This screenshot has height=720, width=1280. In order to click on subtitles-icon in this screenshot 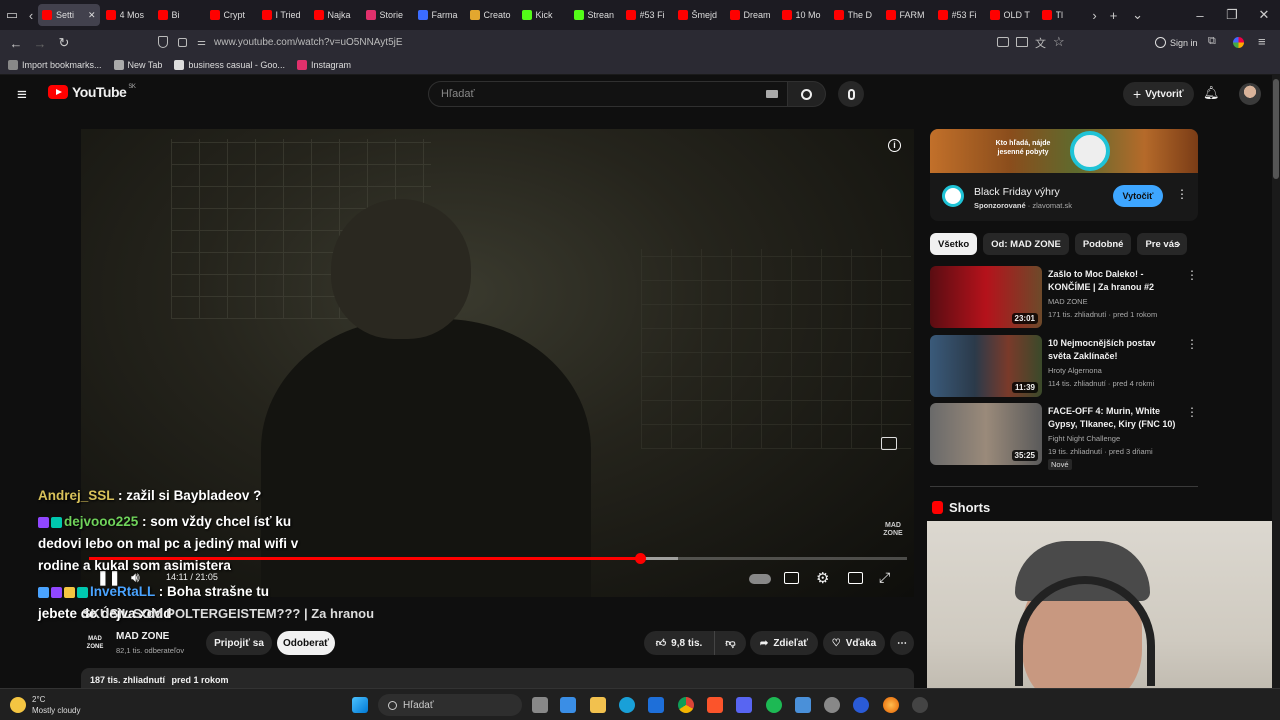, I will do `click(791, 578)`.